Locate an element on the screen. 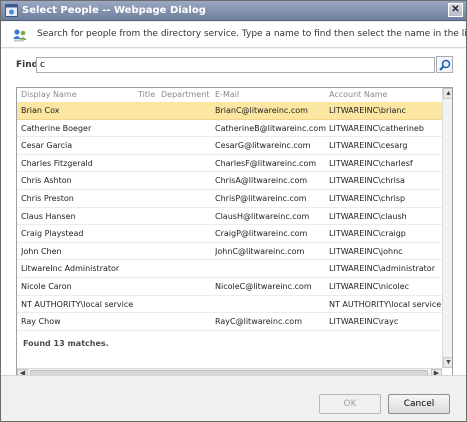 The width and height of the screenshot is (467, 422). row-email: BrianC@litwareinc.com is located at coordinates (261, 110).